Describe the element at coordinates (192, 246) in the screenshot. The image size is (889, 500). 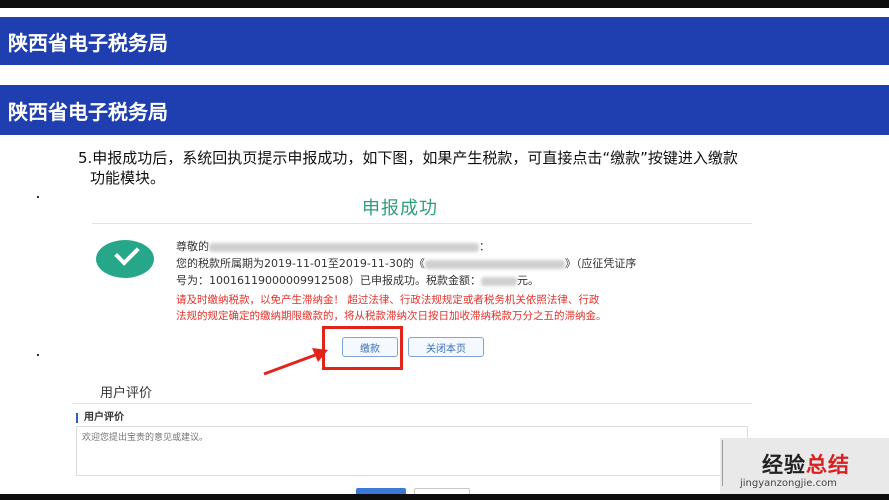
I see `greeting-prefix: 尊敬的` at that location.